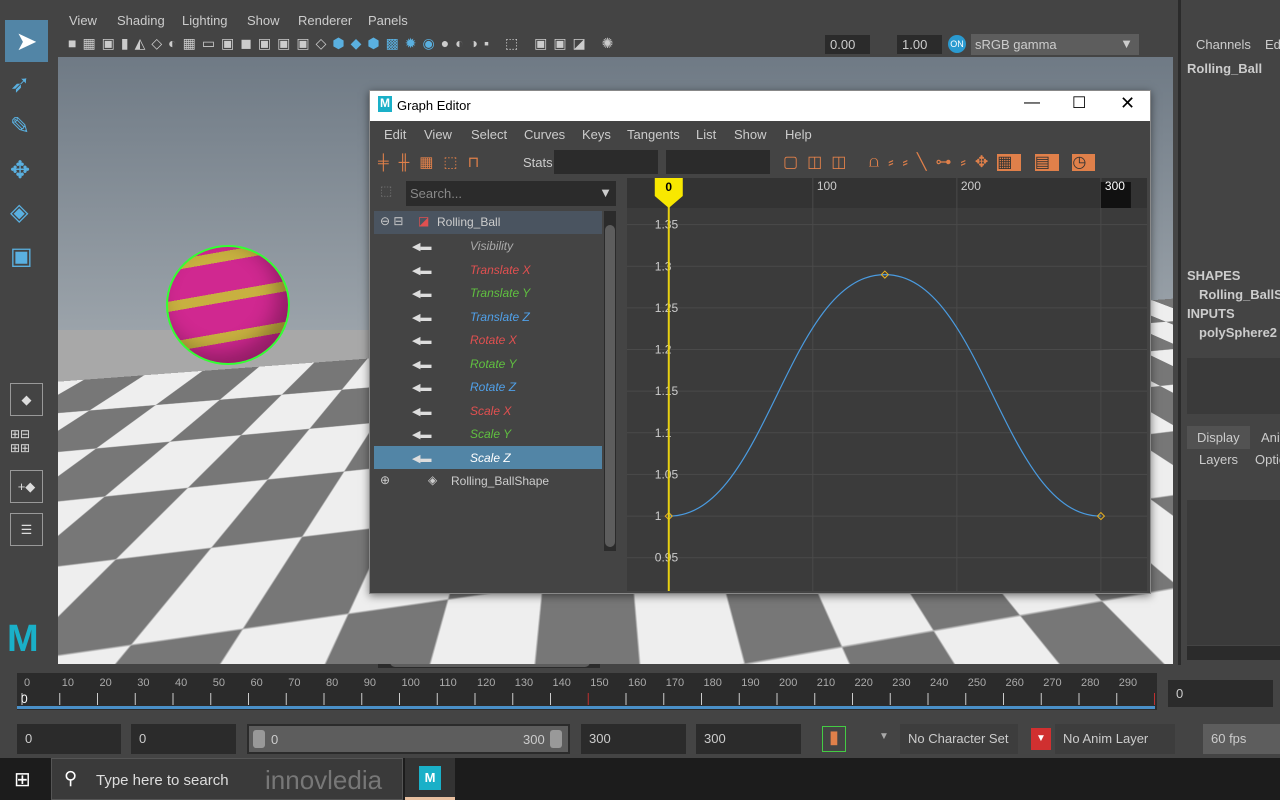 The image size is (1280, 800). What do you see at coordinates (69, 739) in the screenshot?
I see `start-time-field: 0` at bounding box center [69, 739].